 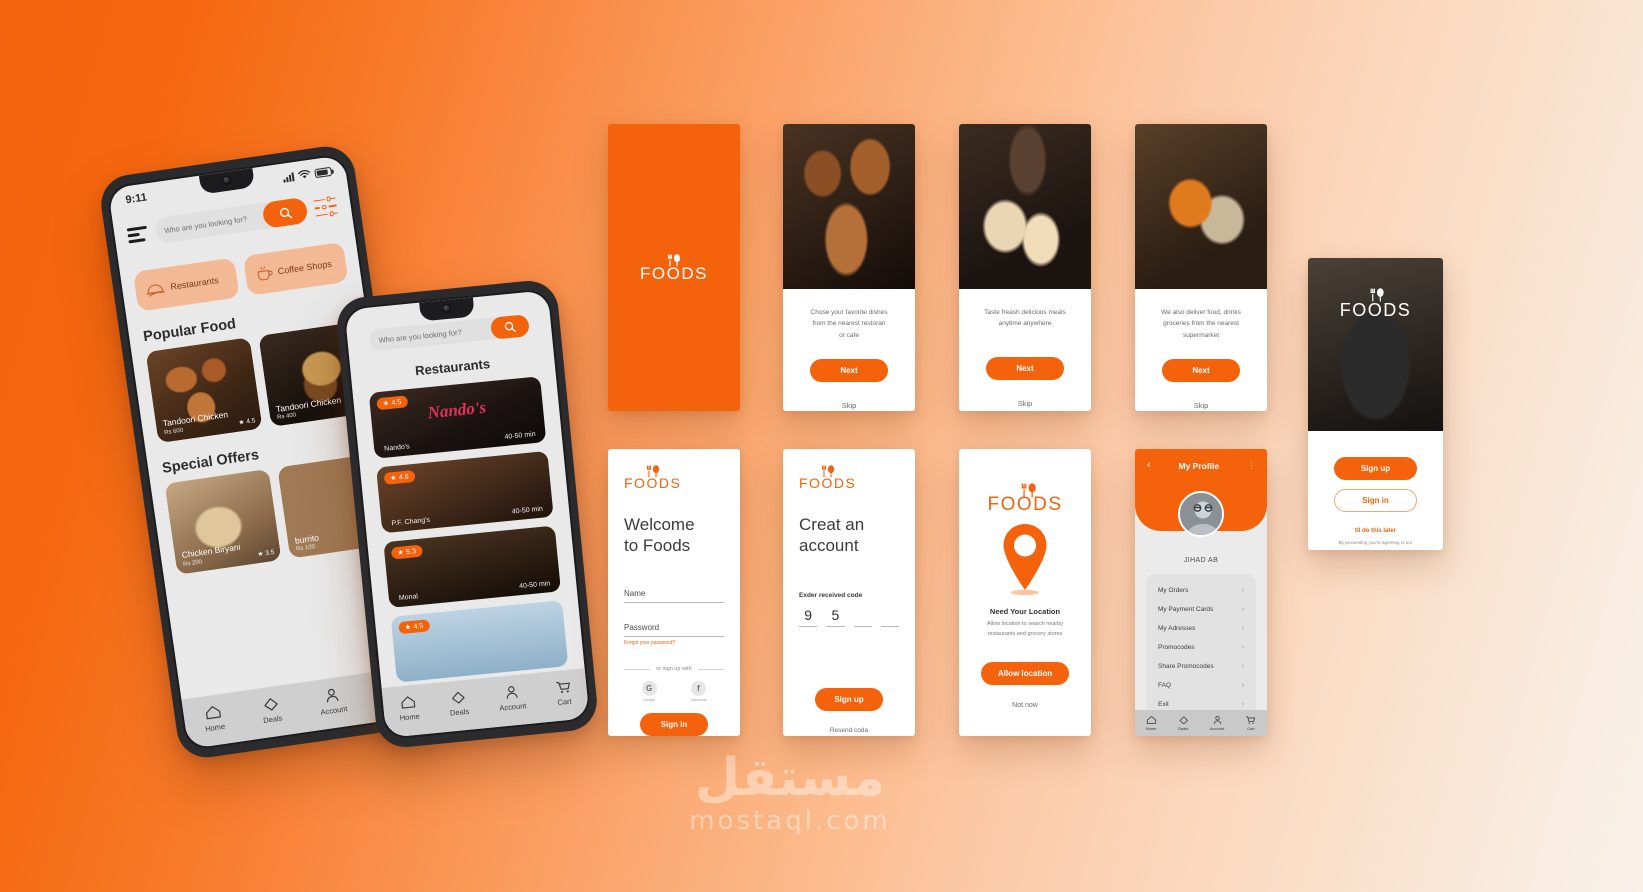 What do you see at coordinates (1375, 531) in the screenshot?
I see `do-later-link: til do this later` at bounding box center [1375, 531].